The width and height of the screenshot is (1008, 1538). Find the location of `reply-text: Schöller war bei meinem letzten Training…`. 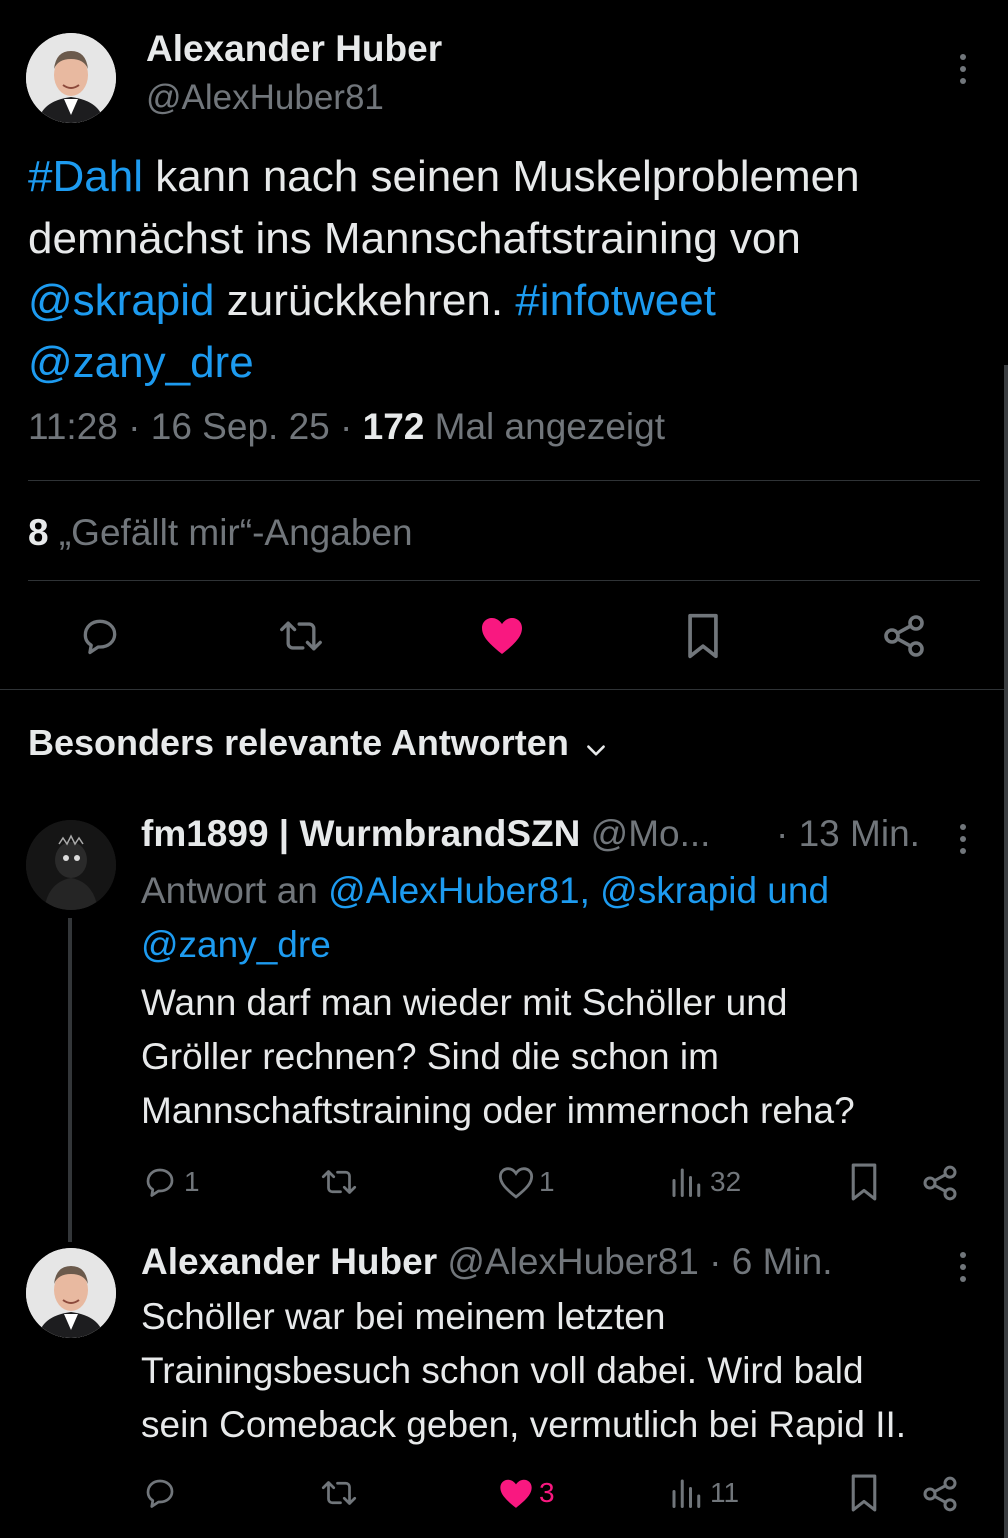

reply-text: Schöller war bei meinem letzten Training… is located at coordinates (523, 1371).